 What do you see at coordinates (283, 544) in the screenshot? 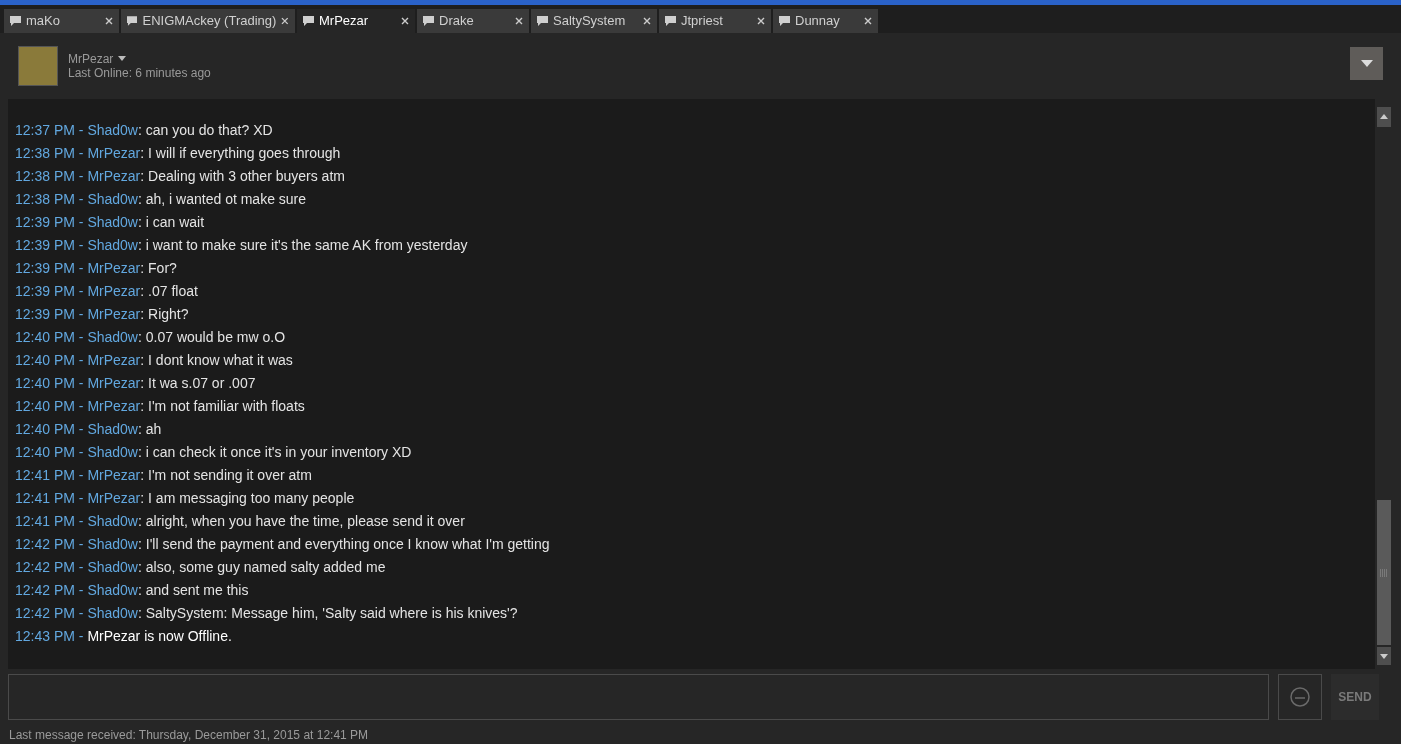
I see `chat-message: 12:42 PM - Shad0w: I'll send the payment and everything once I know what I'm getting` at bounding box center [283, 544].